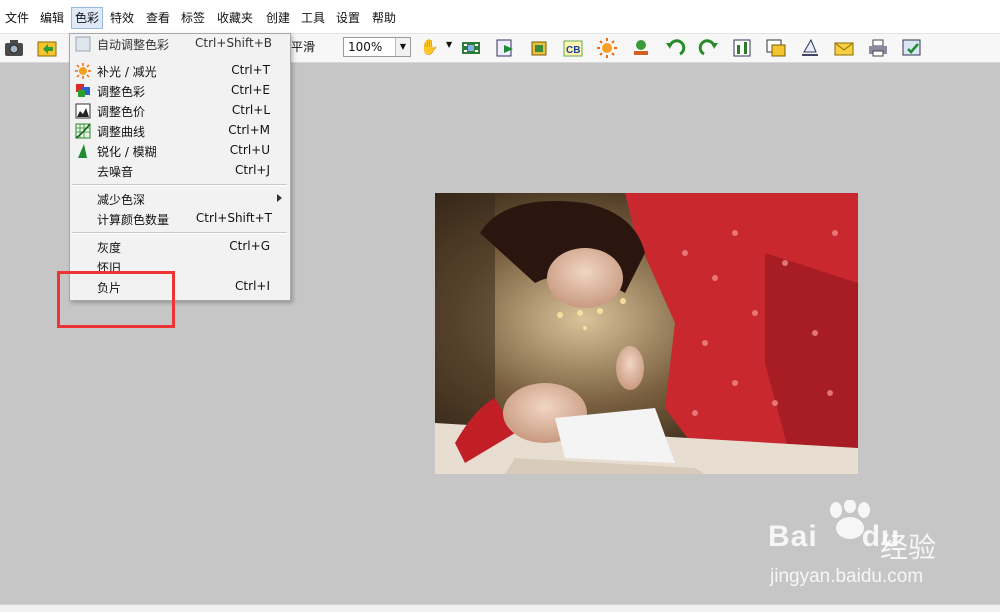 The height and width of the screenshot is (612, 1000). Describe the element at coordinates (908, 547) in the screenshot. I see `baidu-brand-cn: 经验` at that location.